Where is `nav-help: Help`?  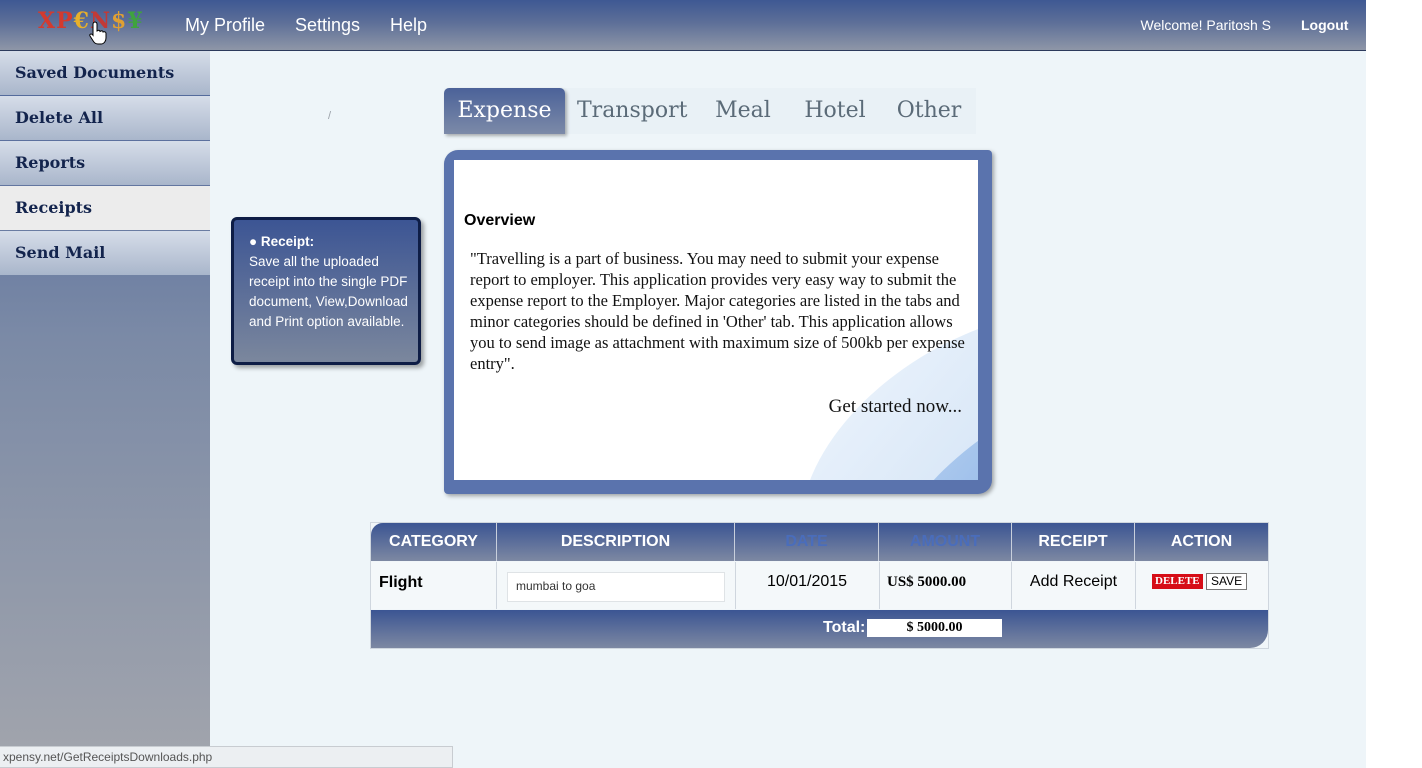
nav-help: Help is located at coordinates (408, 25).